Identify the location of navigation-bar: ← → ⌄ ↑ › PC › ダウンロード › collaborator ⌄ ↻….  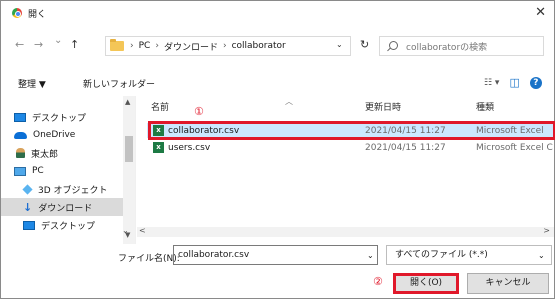
(277, 46).